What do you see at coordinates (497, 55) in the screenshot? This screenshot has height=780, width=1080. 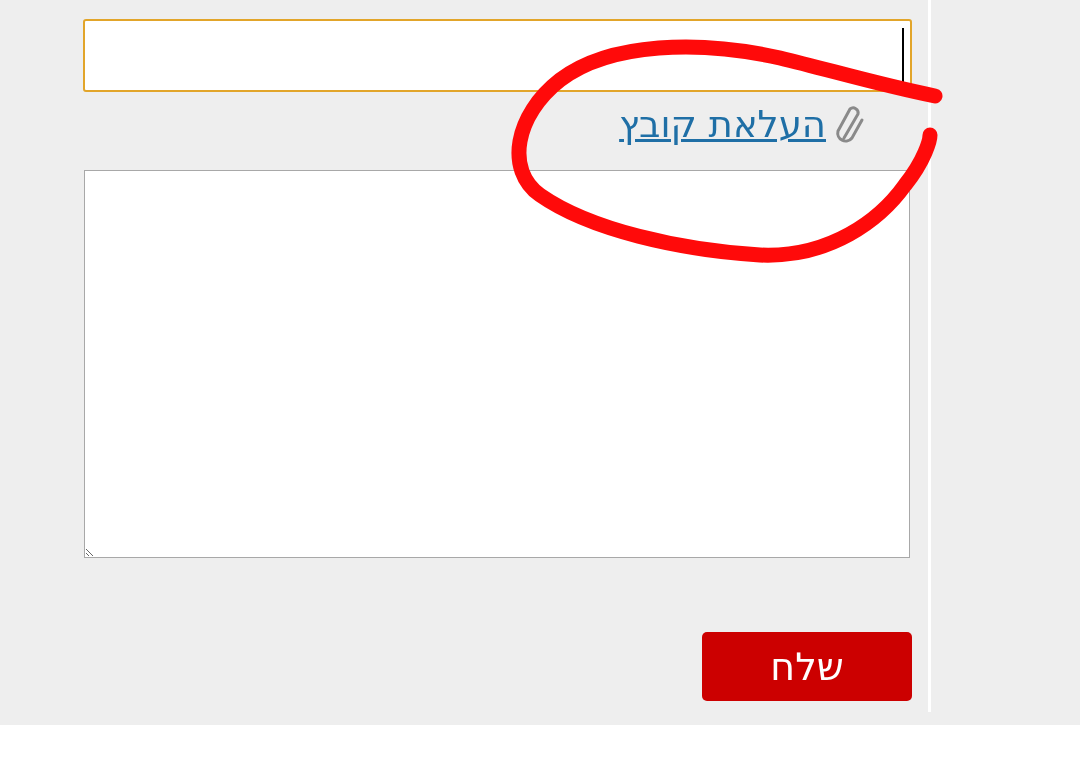 I see `message-input` at bounding box center [497, 55].